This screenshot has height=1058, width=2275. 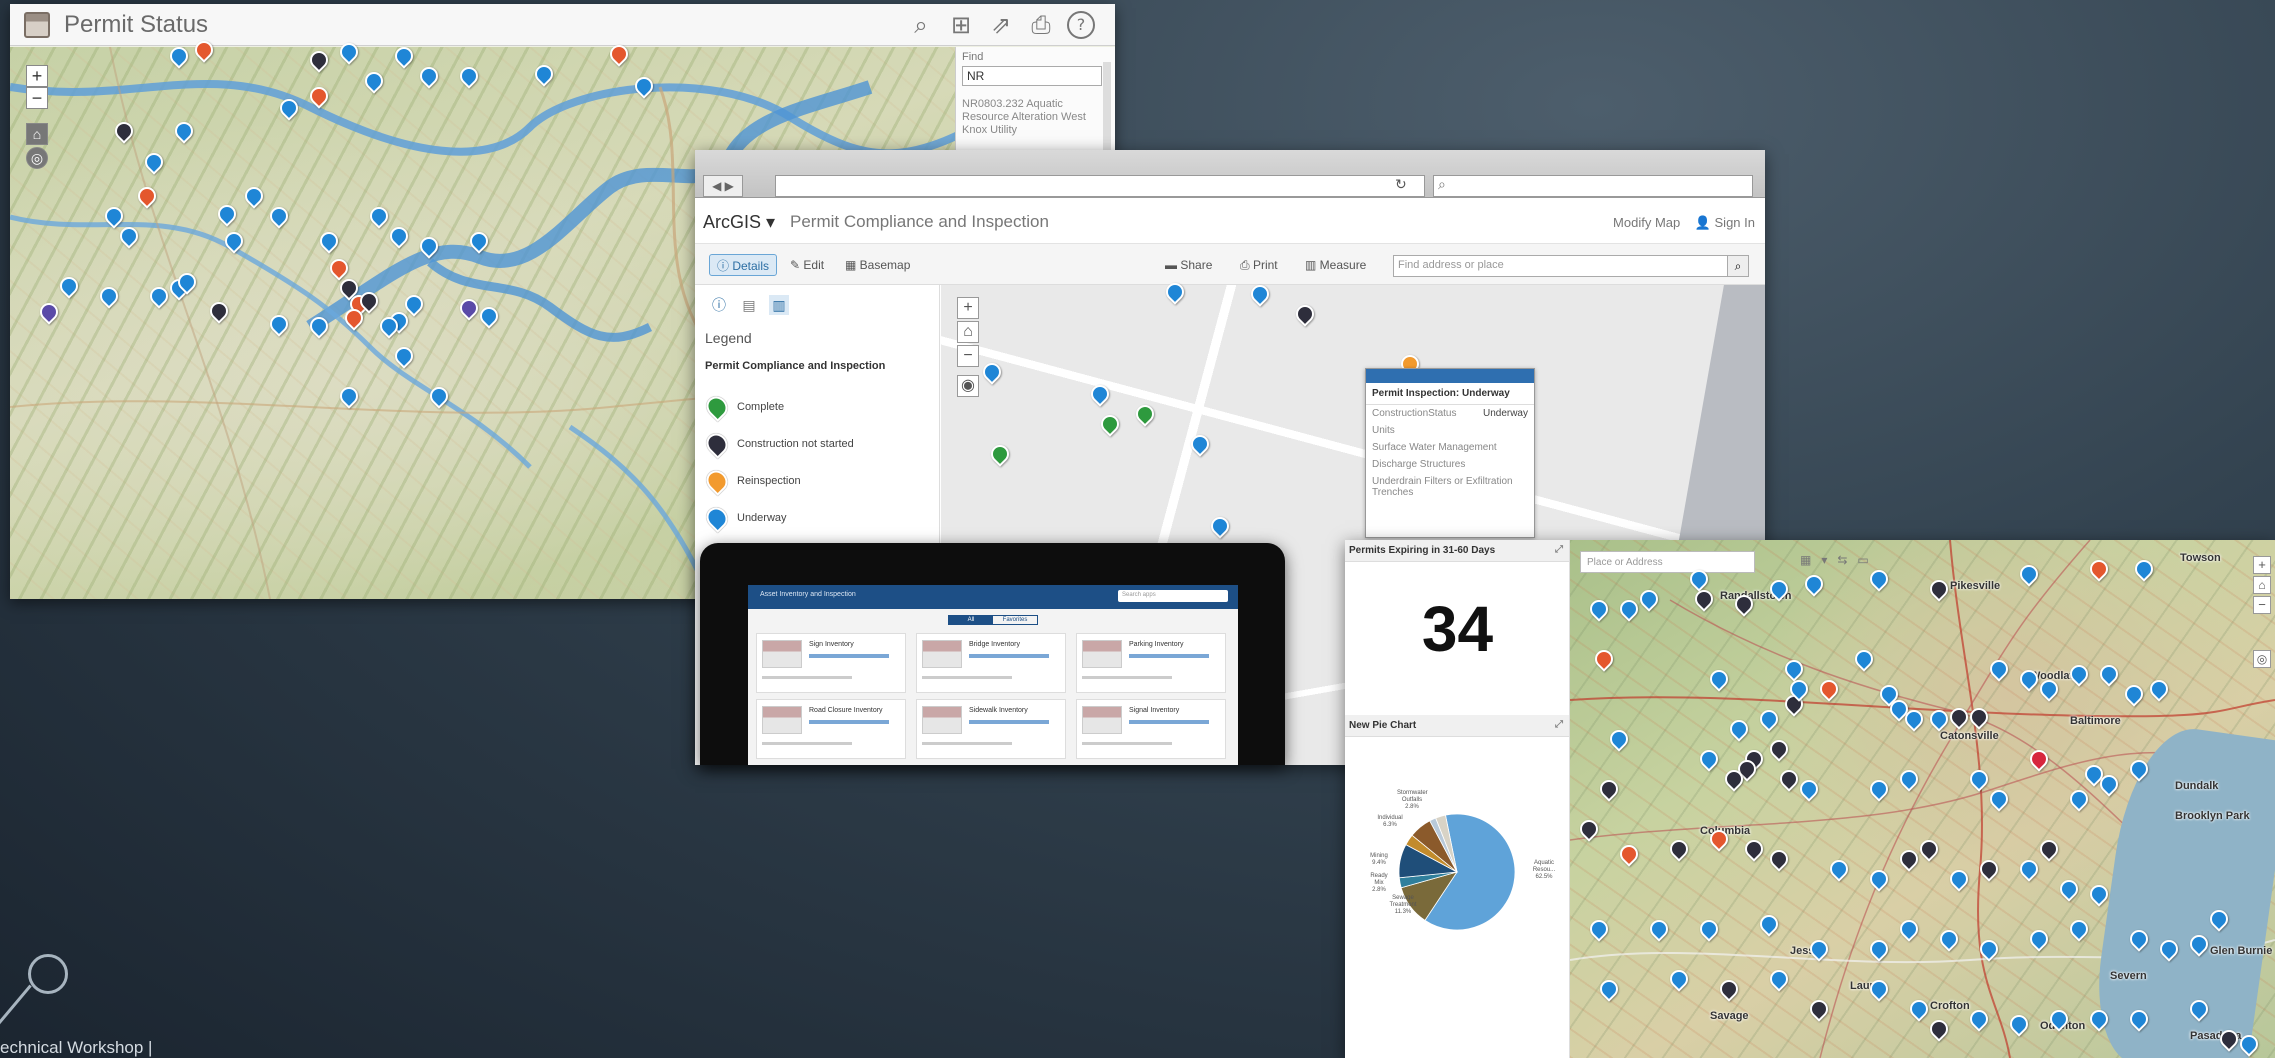 I want to click on legend-item-reinspection: Reinspection, so click(x=751, y=481).